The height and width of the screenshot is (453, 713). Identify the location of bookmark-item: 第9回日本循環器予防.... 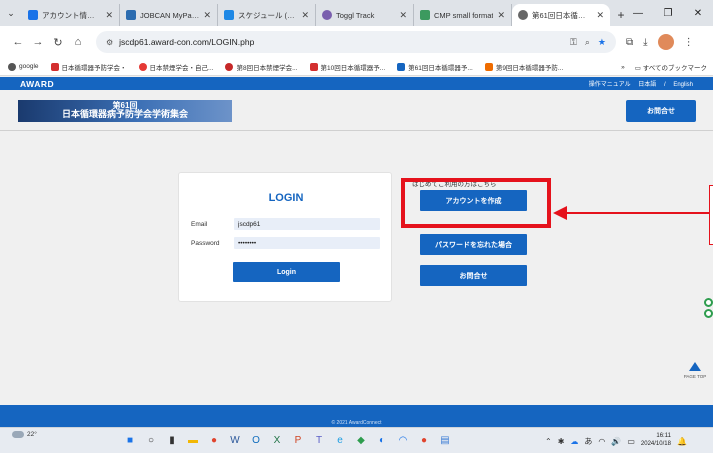
(523, 67).